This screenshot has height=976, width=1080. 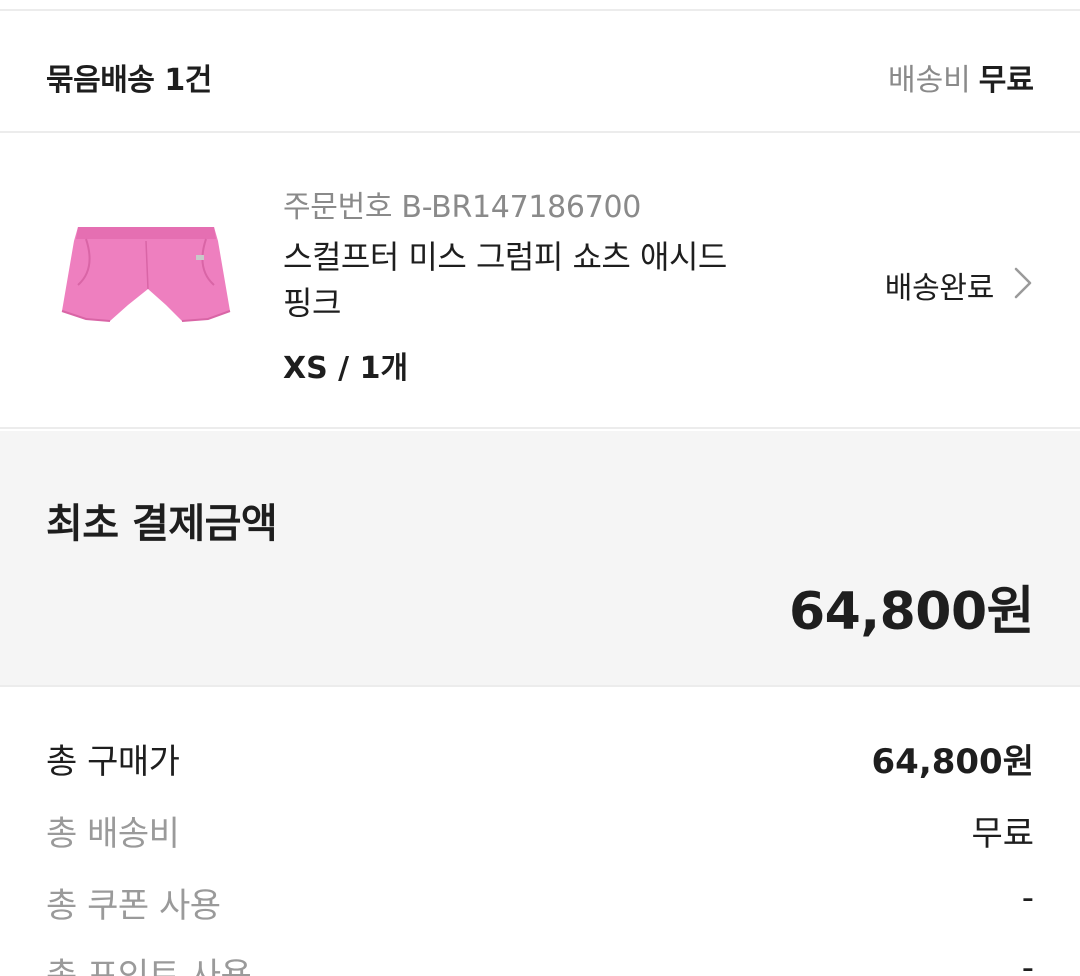 I want to click on total-purchase-value: 64,800원, so click(x=952, y=762).